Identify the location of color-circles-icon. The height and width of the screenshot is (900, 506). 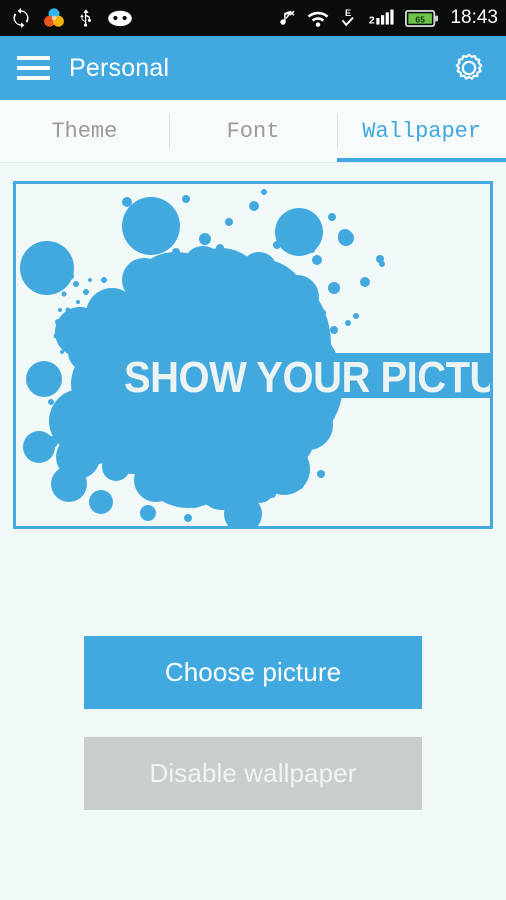
(54, 17).